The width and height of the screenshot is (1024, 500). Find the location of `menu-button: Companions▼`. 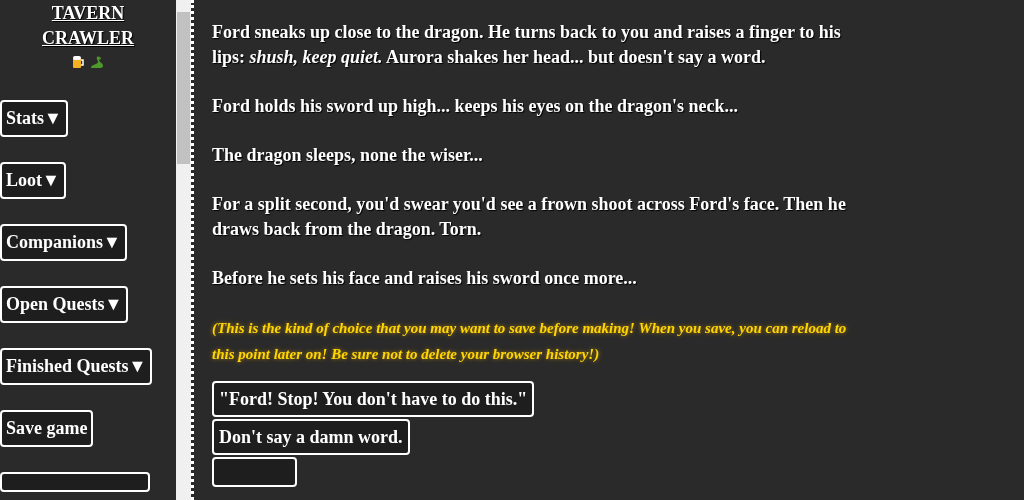

menu-button: Companions▼ is located at coordinates (63, 242).